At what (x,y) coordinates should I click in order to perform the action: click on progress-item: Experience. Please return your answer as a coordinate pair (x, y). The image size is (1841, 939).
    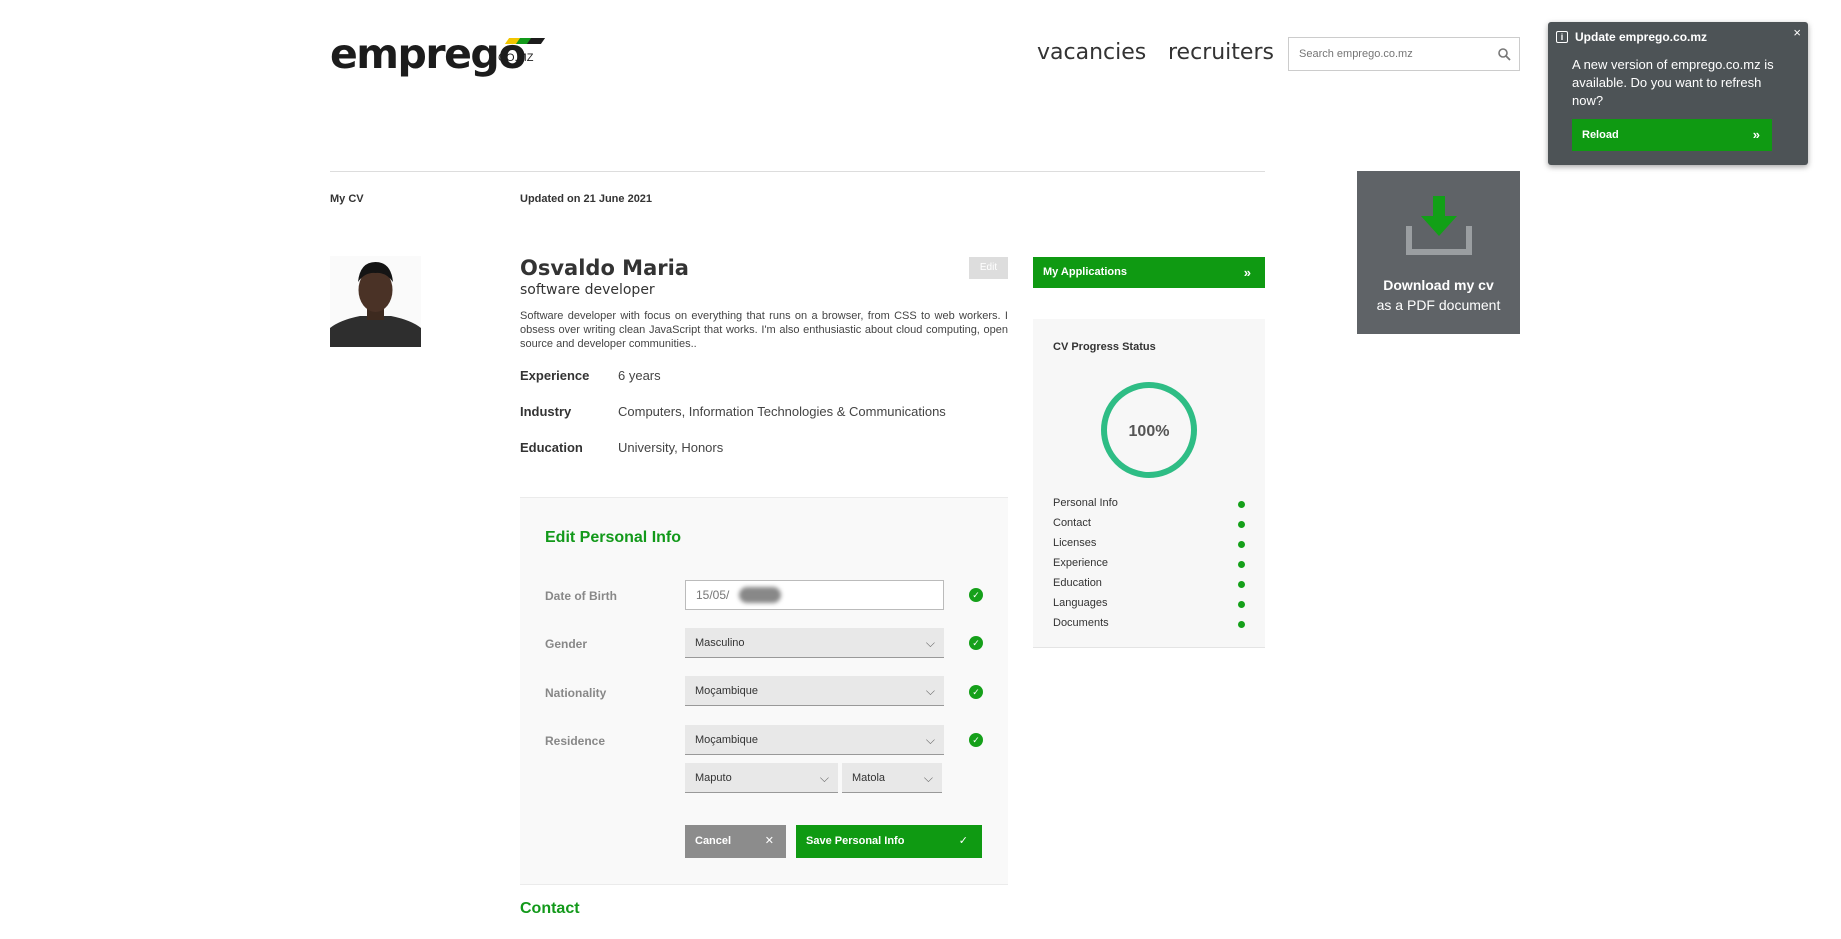
    Looking at the image, I should click on (1149, 564).